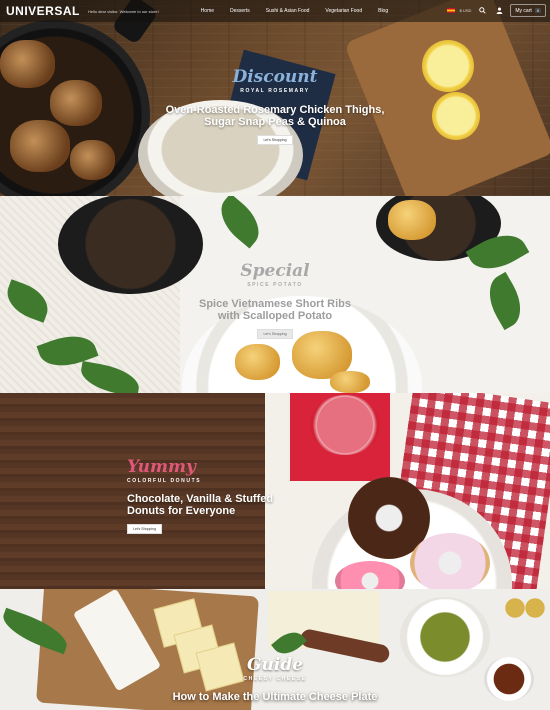  What do you see at coordinates (164, 481) in the screenshot?
I see `yummy-kicker: COLORFUL DONUTS` at bounding box center [164, 481].